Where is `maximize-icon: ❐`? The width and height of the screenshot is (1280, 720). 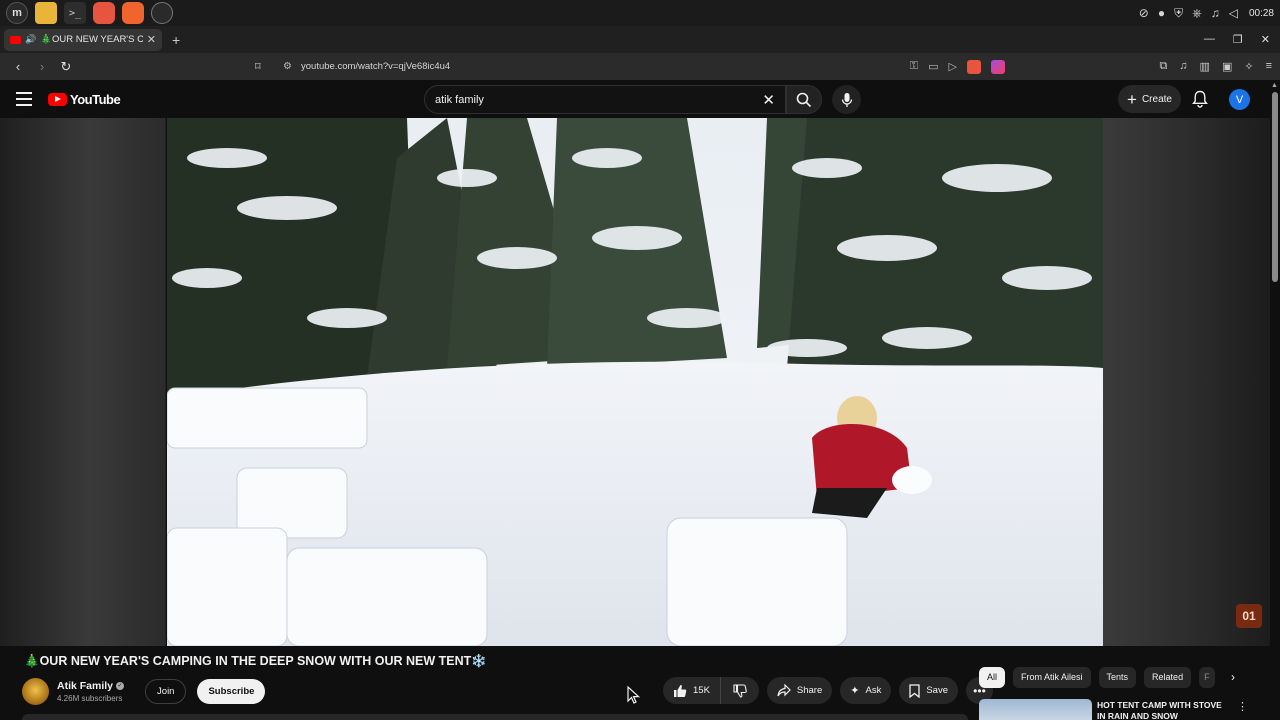
maximize-icon: ❐ is located at coordinates (1238, 39).